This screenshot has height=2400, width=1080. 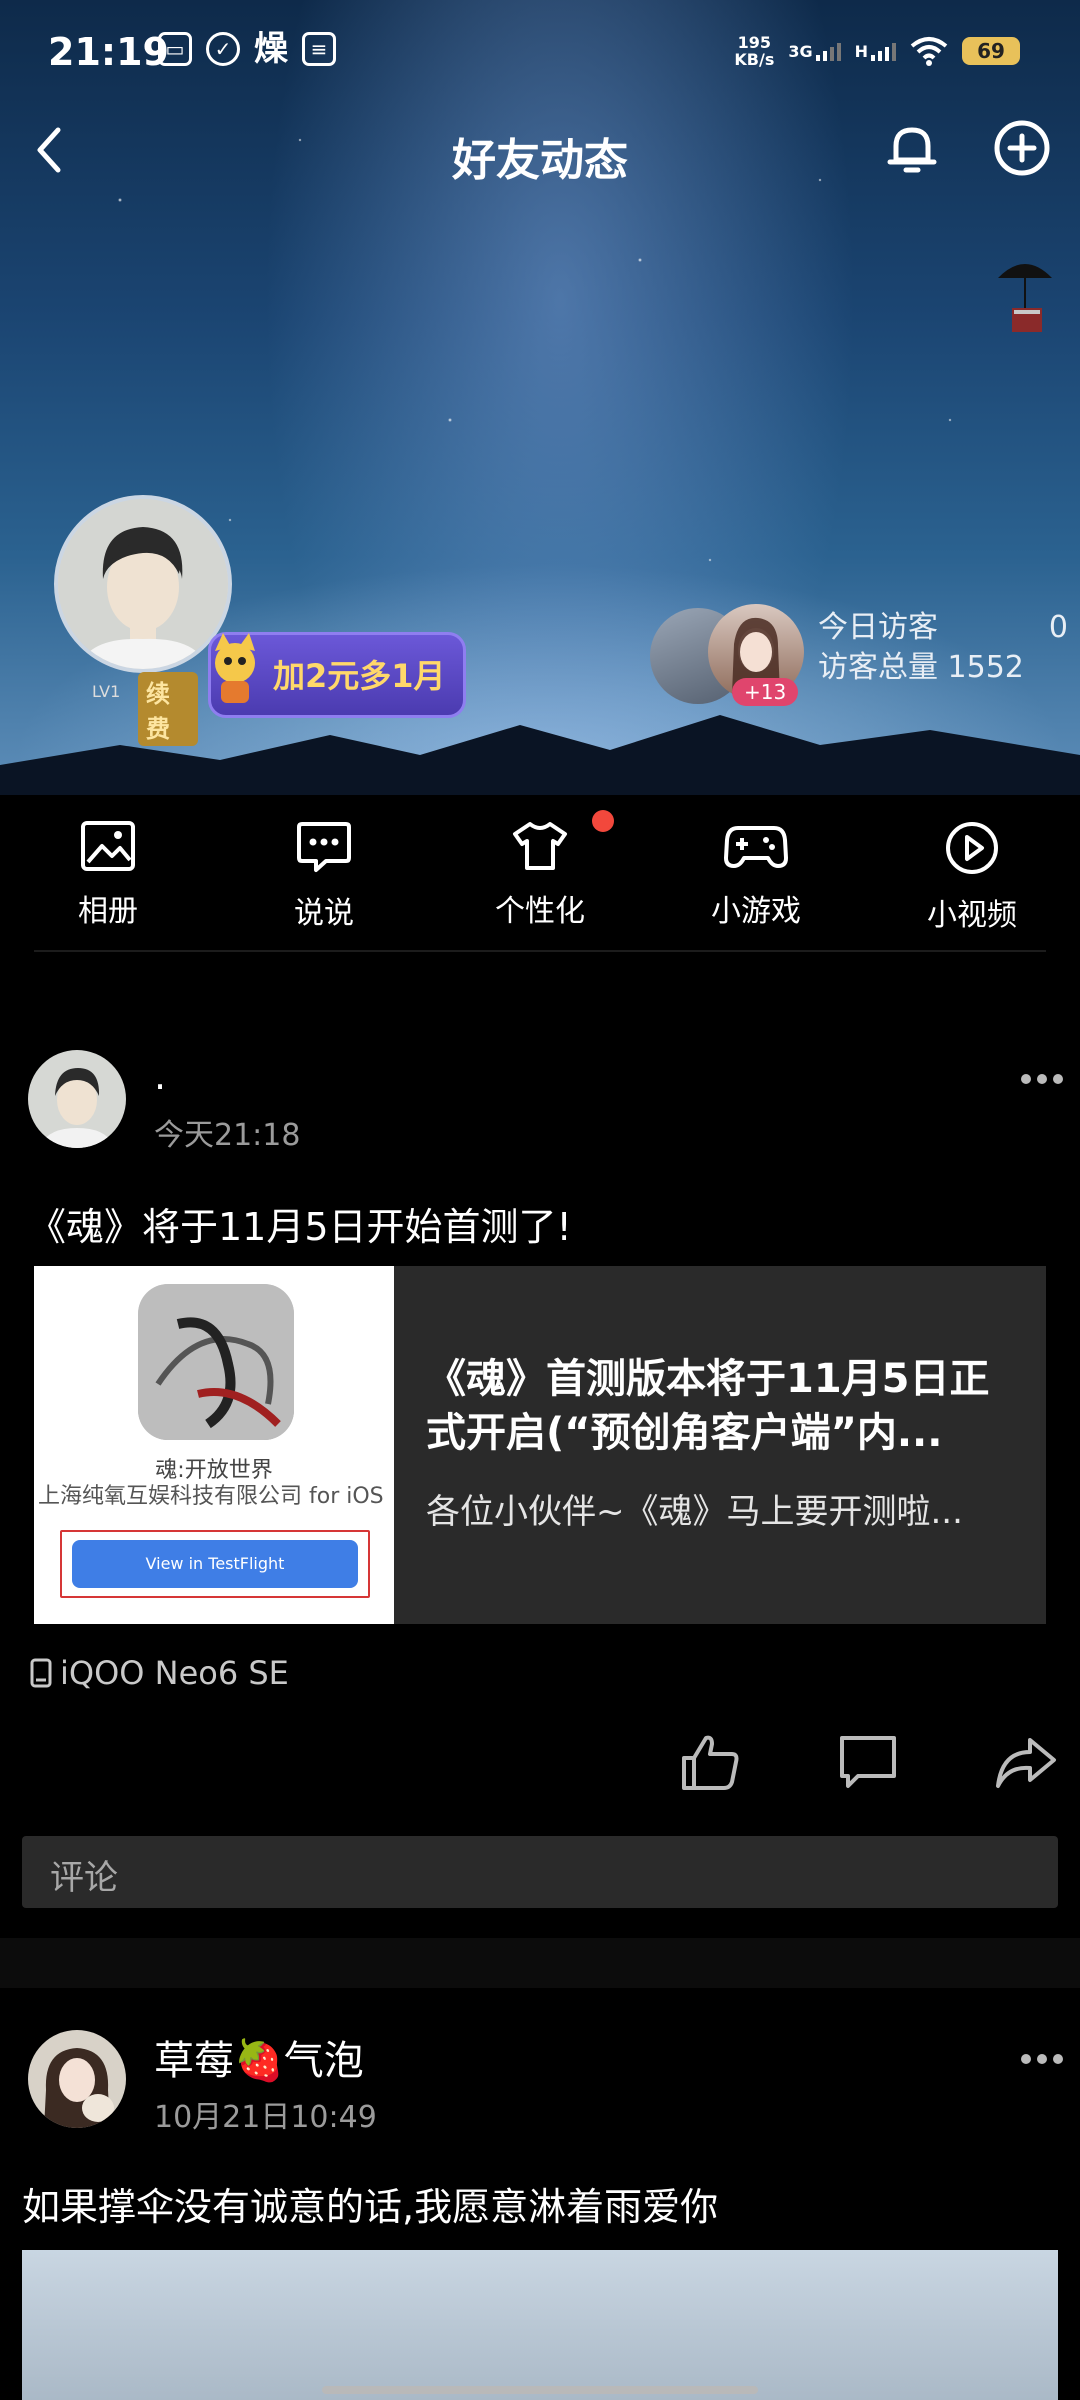 What do you see at coordinates (265, 2117) in the screenshot?
I see `post-time: 10月21日10:49` at bounding box center [265, 2117].